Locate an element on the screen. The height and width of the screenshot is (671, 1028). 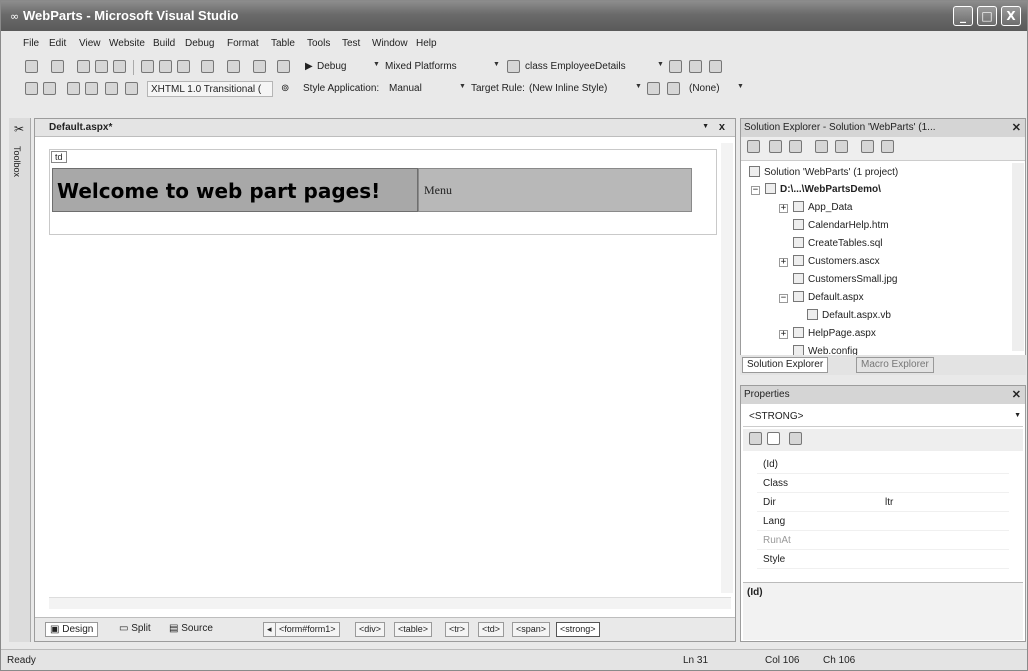
check-accessibility-icon: ⊚ is located at coordinates (285, 88).